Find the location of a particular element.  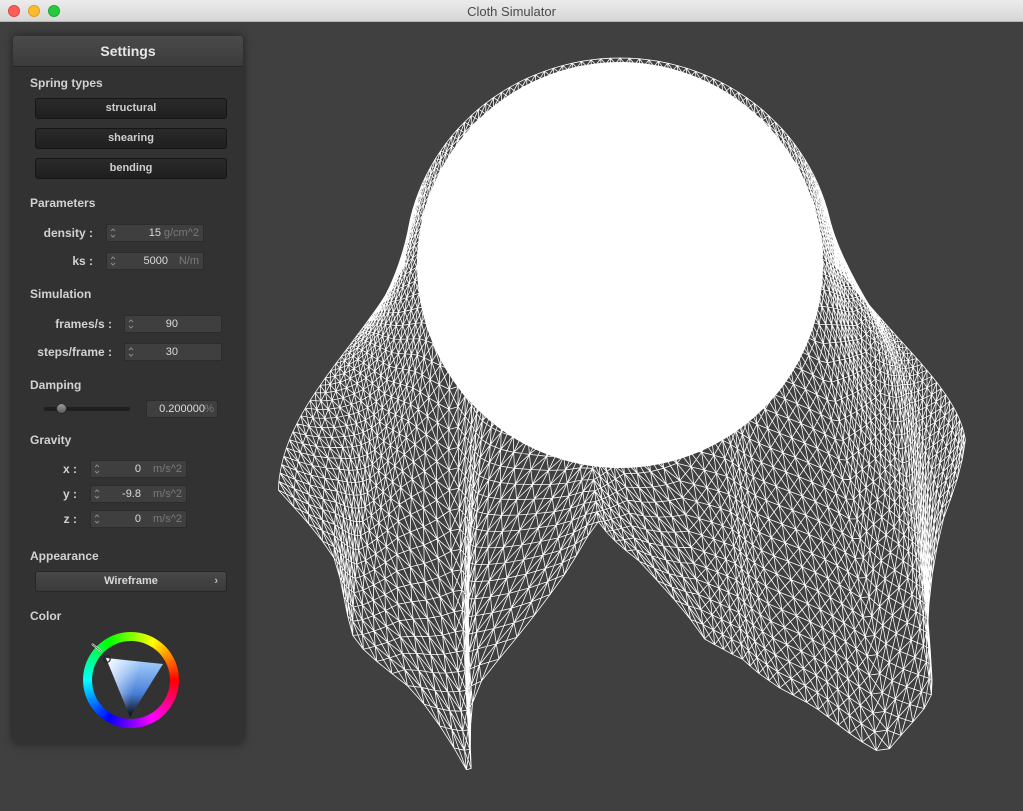

fps-label: frames/s : is located at coordinates (83, 324).